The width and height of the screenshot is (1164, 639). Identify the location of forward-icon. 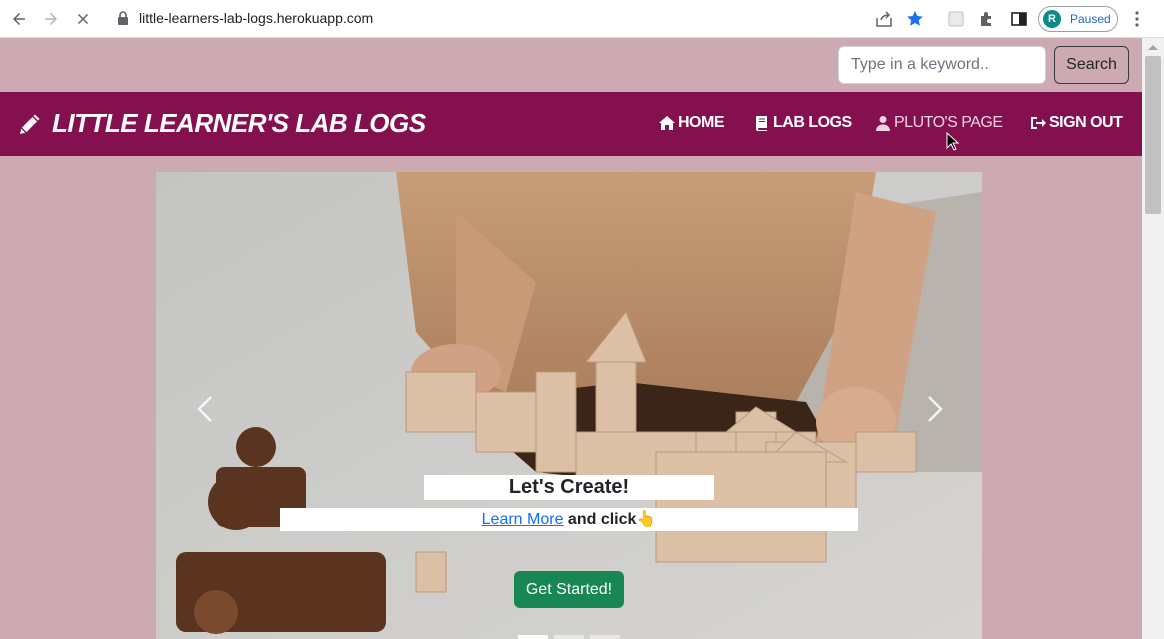
(51, 19).